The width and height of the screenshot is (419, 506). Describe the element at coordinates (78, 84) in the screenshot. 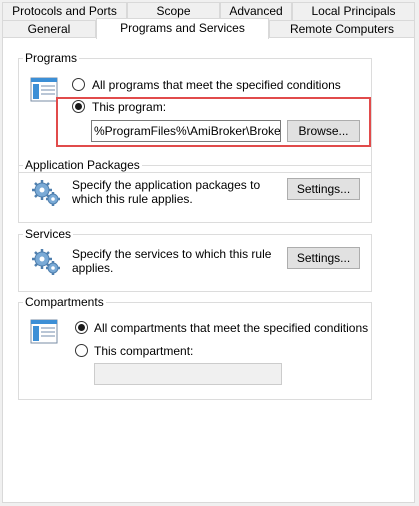

I see `all-programs-radio` at that location.